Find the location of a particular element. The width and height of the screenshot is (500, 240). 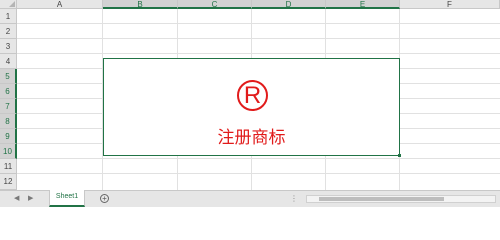

trademark-label: 注册商标 is located at coordinates (251, 138).